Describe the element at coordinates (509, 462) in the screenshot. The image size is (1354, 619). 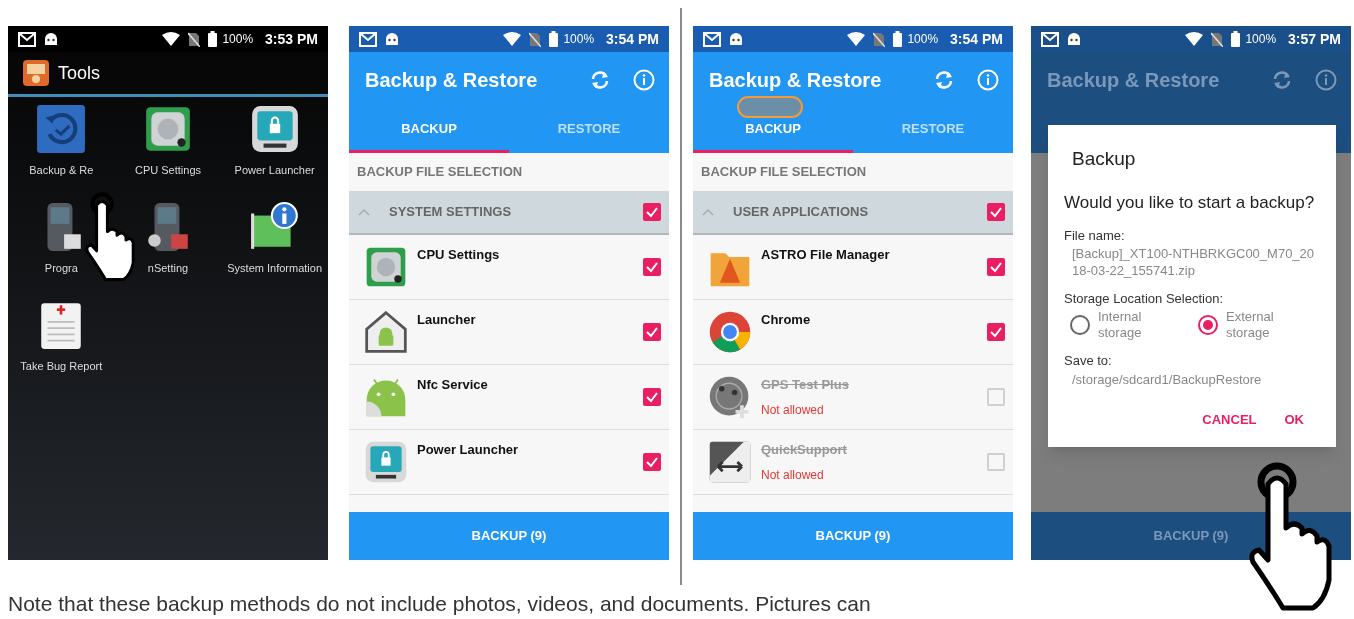
I see `list-item: Power Launcher` at that location.